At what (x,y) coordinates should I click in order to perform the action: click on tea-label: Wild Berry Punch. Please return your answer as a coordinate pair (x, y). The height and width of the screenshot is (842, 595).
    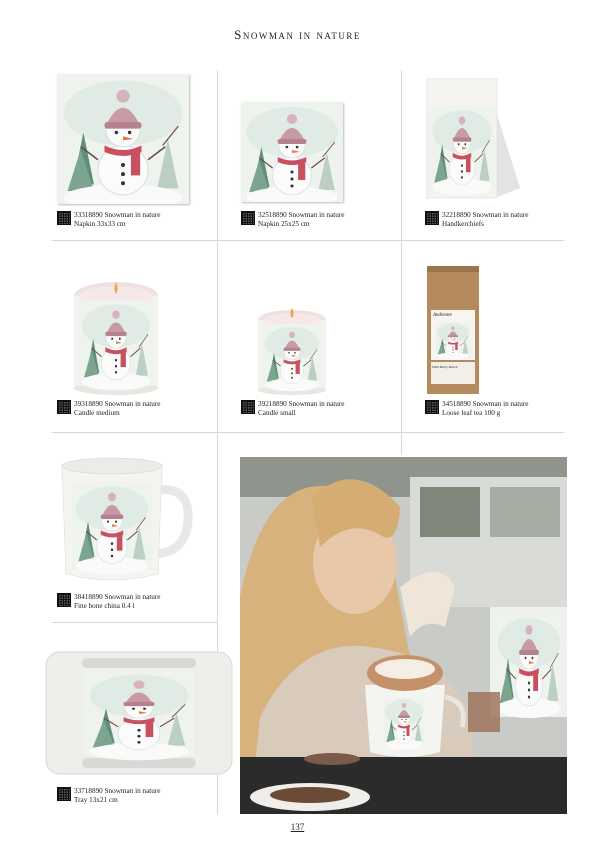
    Looking at the image, I should click on (445, 367).